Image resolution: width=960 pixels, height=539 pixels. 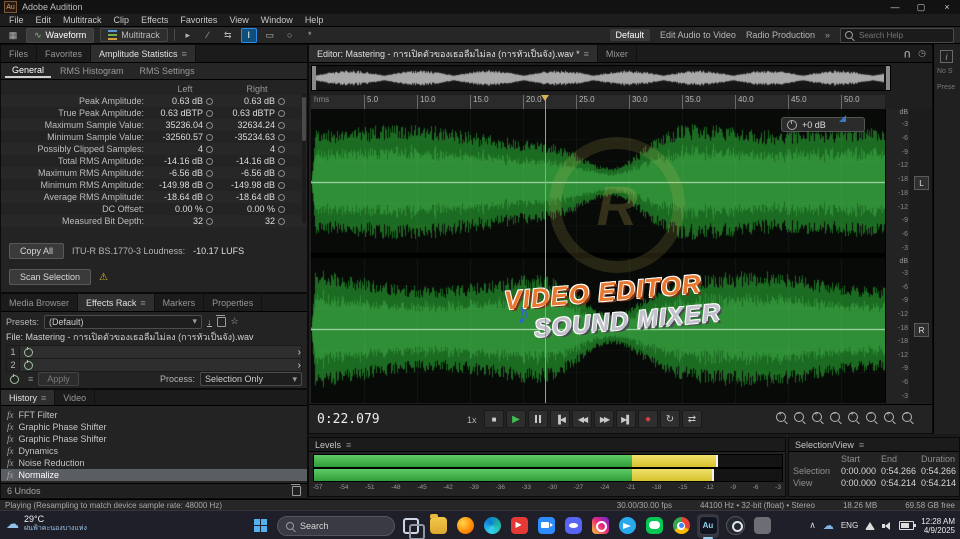 I want to click on settings-app, so click(x=762, y=526).